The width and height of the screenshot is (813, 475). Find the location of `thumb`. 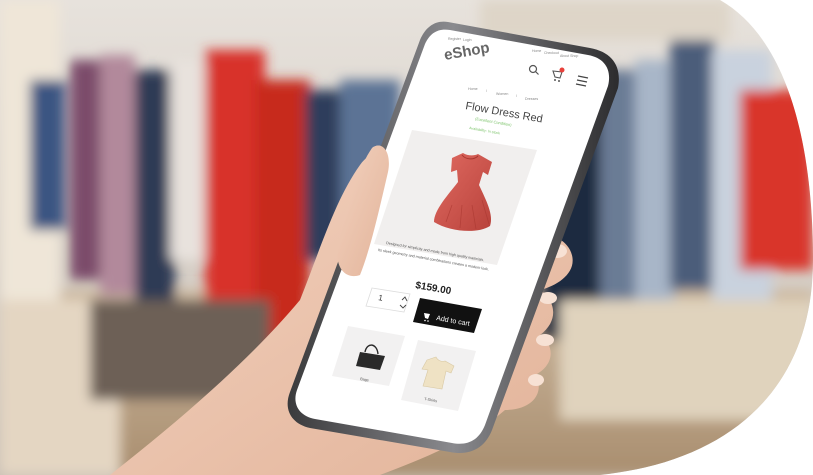

thumb is located at coordinates (363, 211).